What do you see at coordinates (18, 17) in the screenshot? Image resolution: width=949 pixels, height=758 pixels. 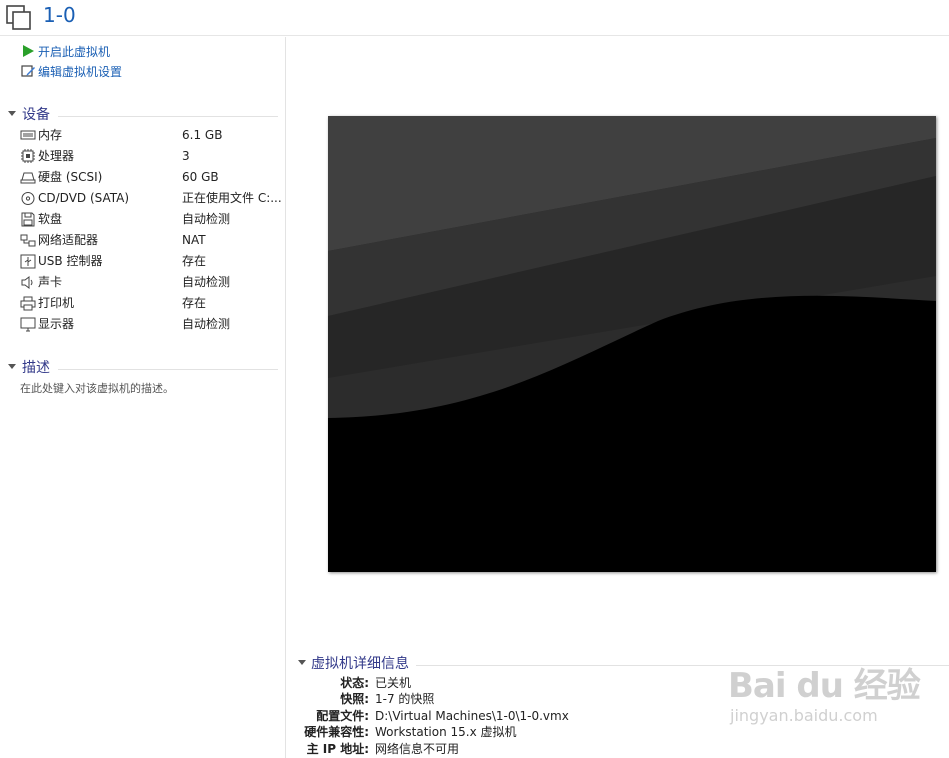 I see `vm-tab-icon` at bounding box center [18, 17].